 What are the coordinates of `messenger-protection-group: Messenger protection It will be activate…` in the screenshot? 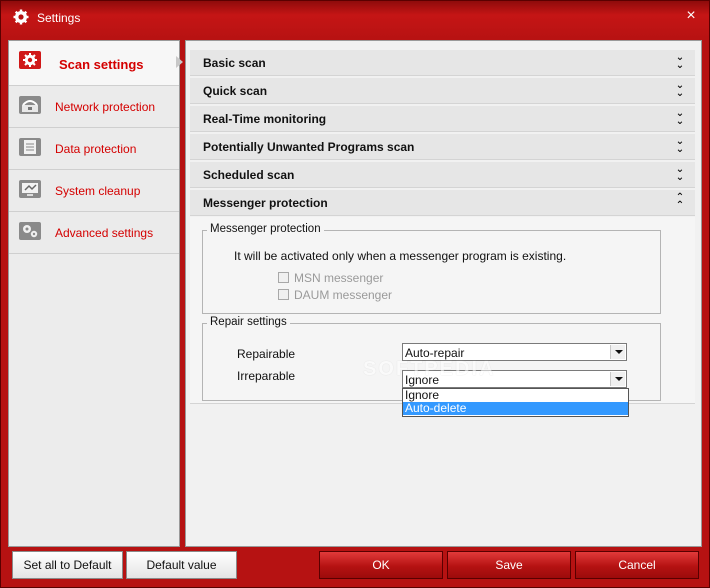 It's located at (431, 268).